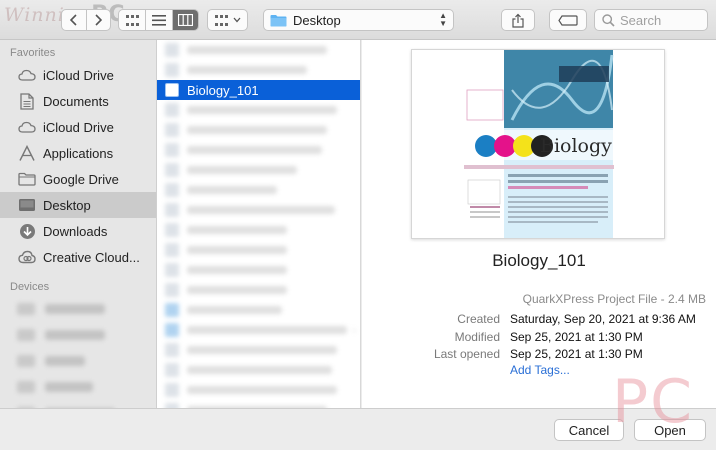 The image size is (716, 450). Describe the element at coordinates (576, 146) in the screenshot. I see `thumbnail-title: Biology` at that location.